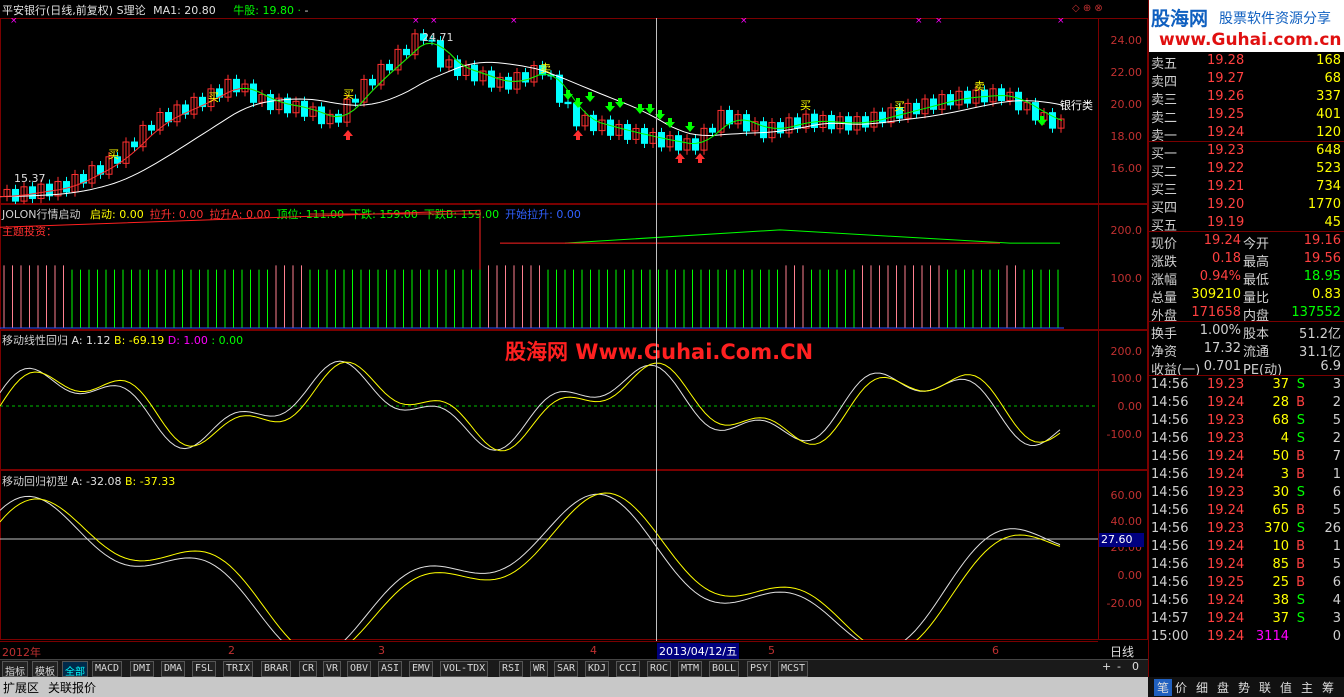 The width and height of the screenshot is (1344, 697). Describe the element at coordinates (1284, 474) in the screenshot. I see `tick-vol: 3` at that location.